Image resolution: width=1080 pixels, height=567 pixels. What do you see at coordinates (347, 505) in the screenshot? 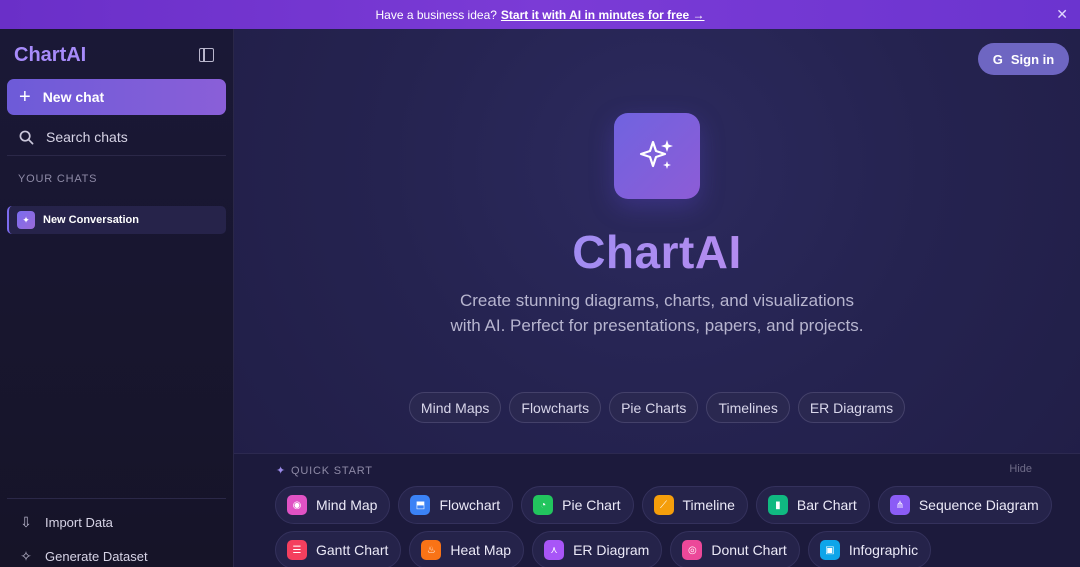
I see `quick-label: Mind Map` at bounding box center [347, 505].